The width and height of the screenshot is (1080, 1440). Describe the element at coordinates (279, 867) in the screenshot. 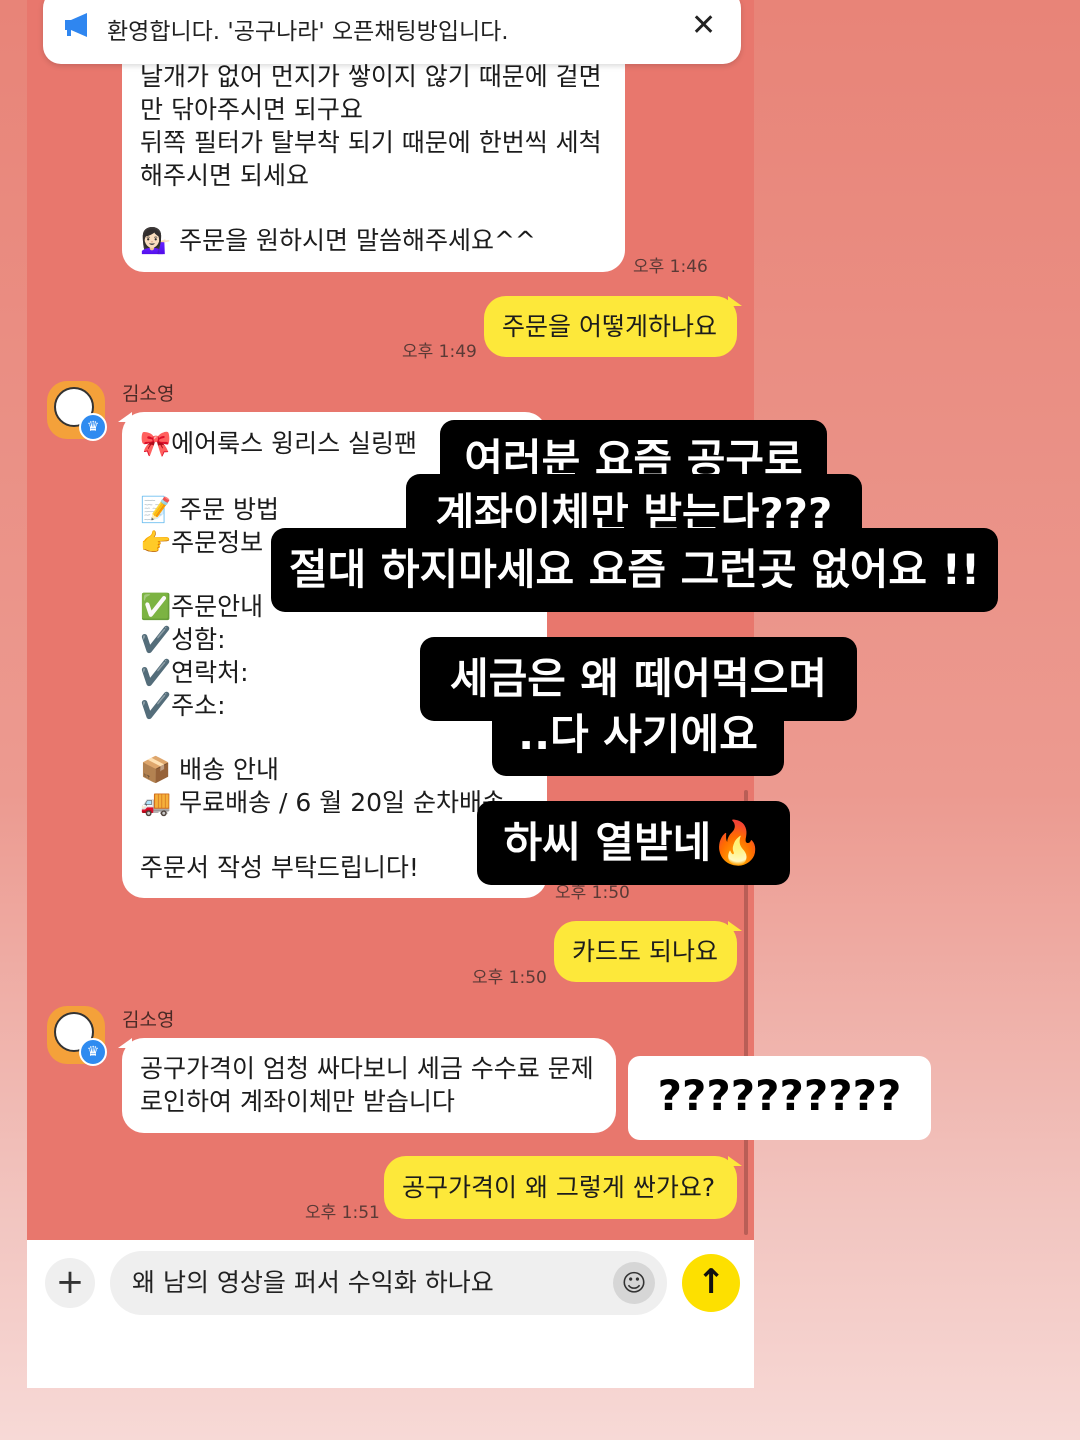

I see `message-line: 주문서 작성 부탁드립니다!` at that location.